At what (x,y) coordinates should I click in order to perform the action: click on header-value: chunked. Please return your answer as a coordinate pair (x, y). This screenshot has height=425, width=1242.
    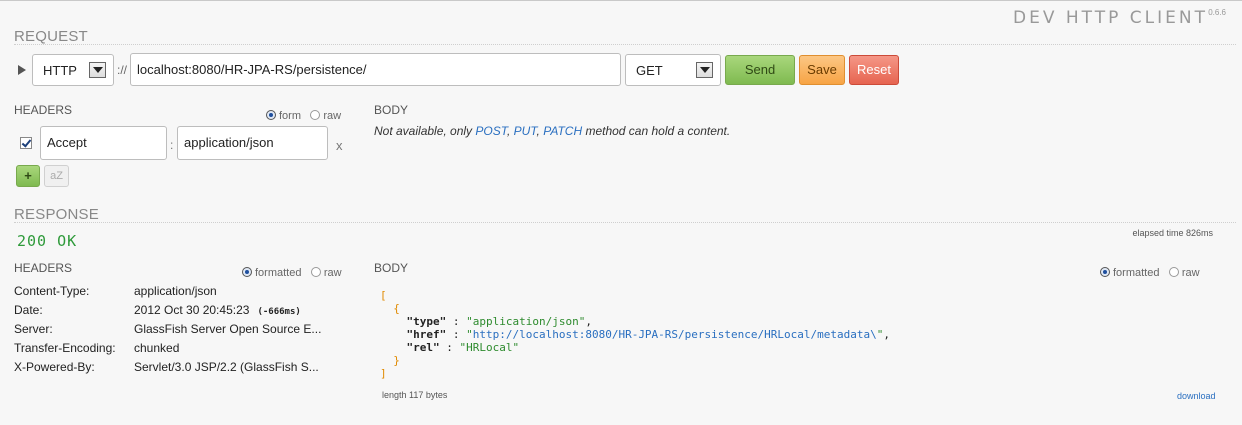
    Looking at the image, I should click on (157, 348).